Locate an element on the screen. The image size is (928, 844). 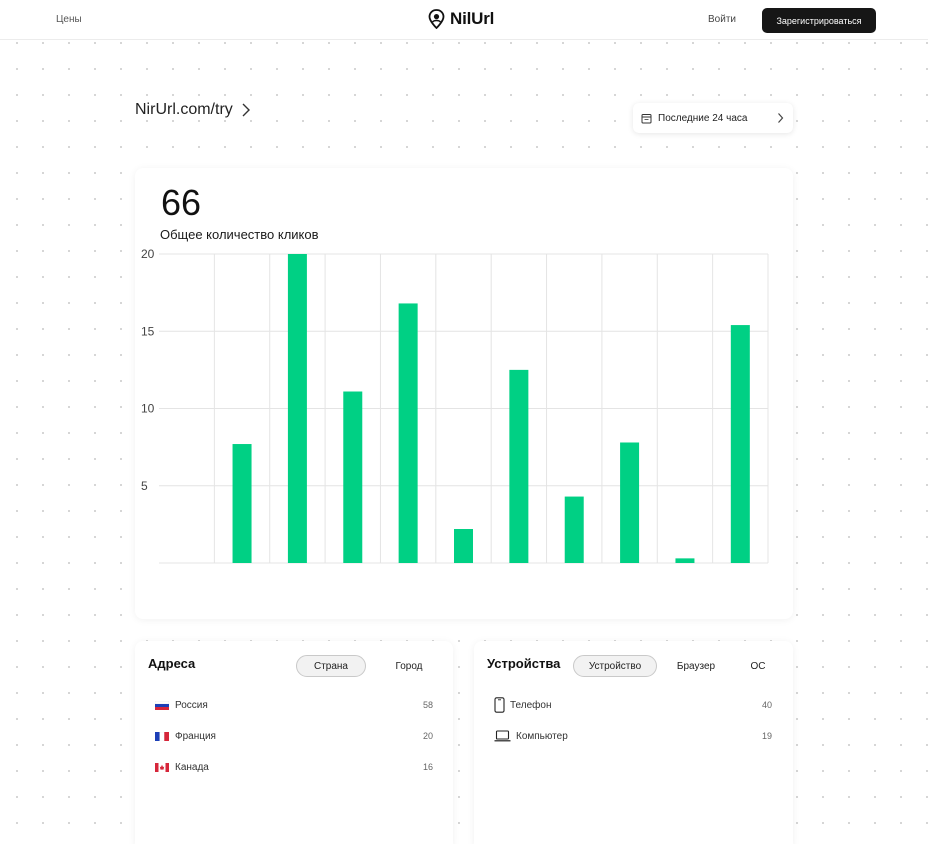
flag-france-icon is located at coordinates (162, 736).